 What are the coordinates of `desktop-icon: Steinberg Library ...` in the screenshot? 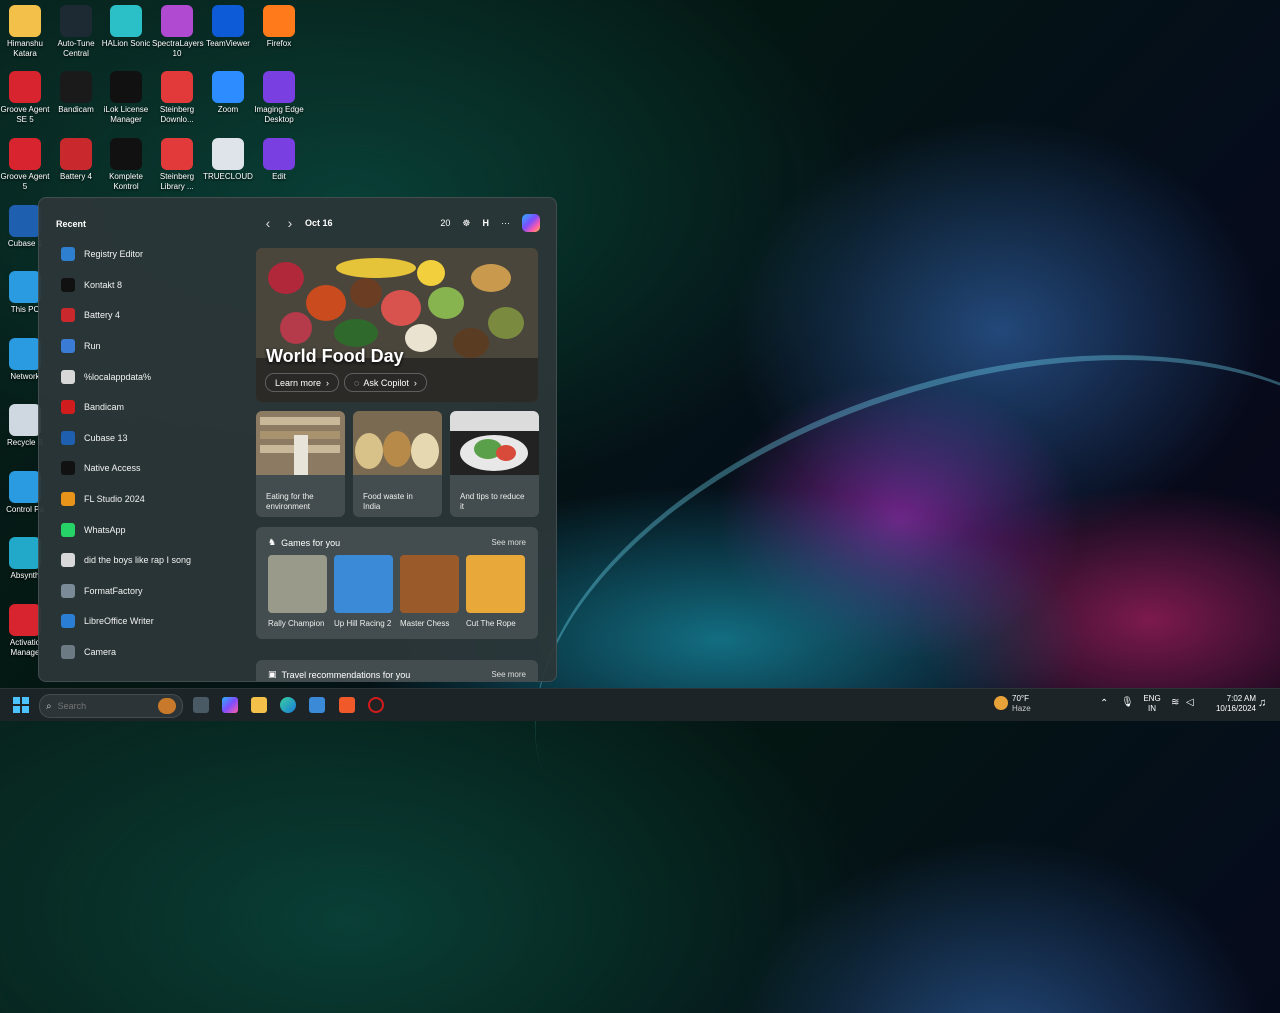 It's located at (177, 165).